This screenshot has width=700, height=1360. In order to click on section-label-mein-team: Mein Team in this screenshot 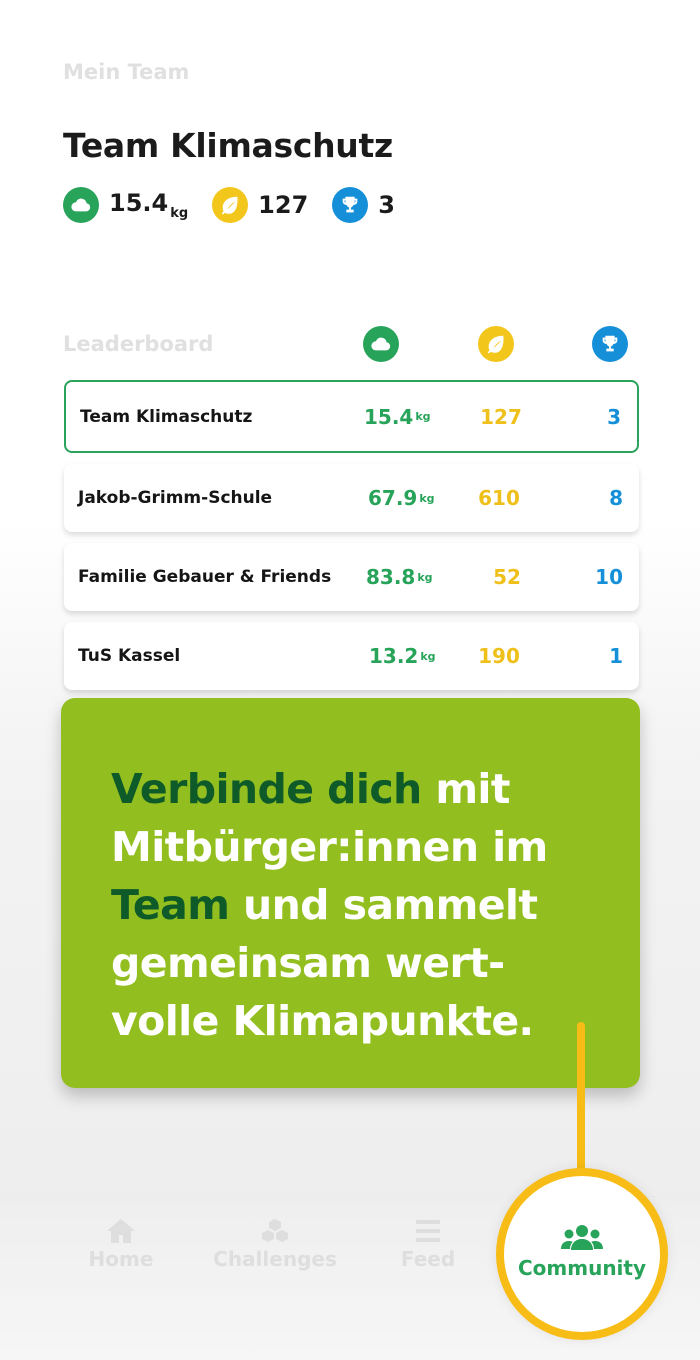, I will do `click(126, 72)`.